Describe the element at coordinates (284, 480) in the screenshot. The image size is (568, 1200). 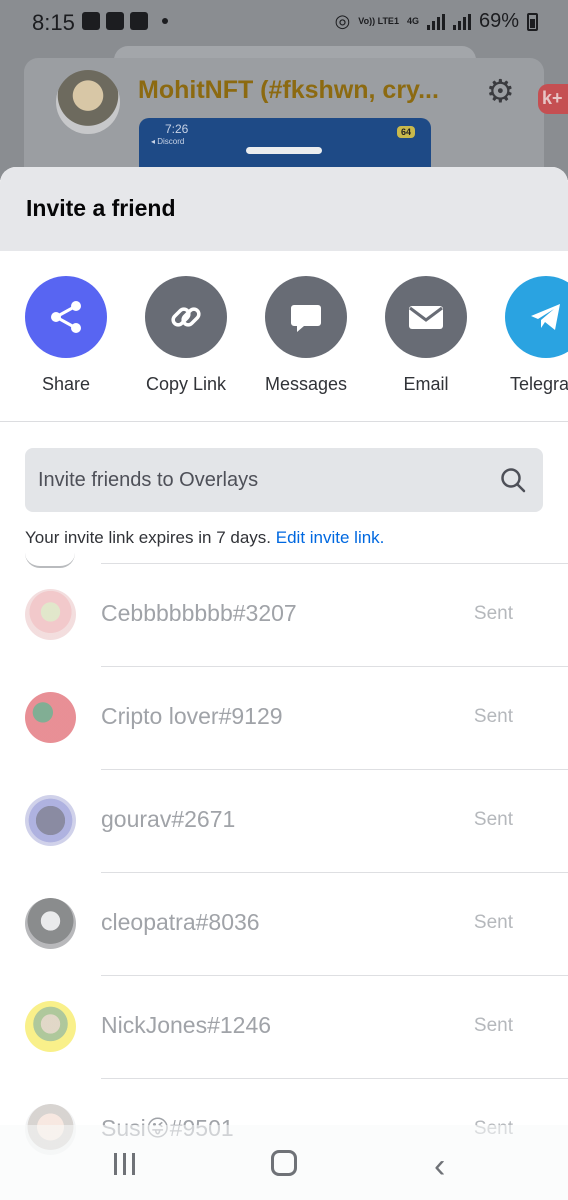
I see `search-input: Invite friends to Overlays` at that location.